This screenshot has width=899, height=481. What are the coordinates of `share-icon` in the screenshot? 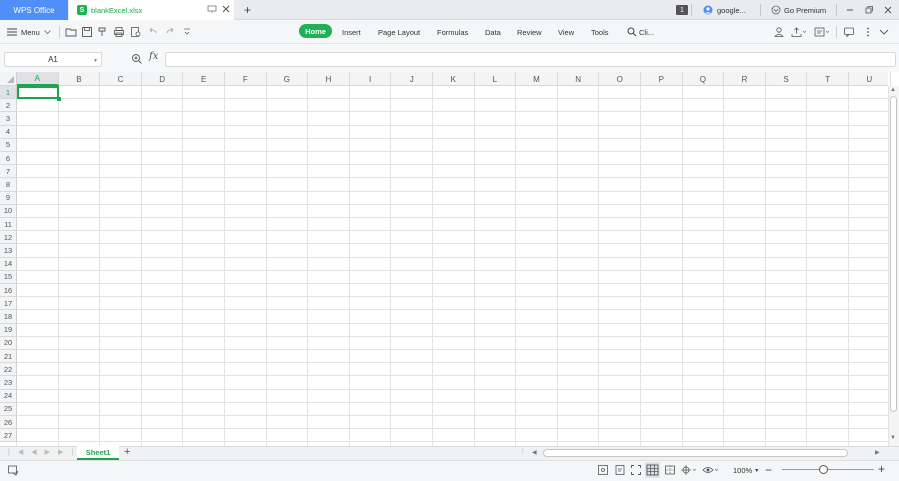 It's located at (799, 32).